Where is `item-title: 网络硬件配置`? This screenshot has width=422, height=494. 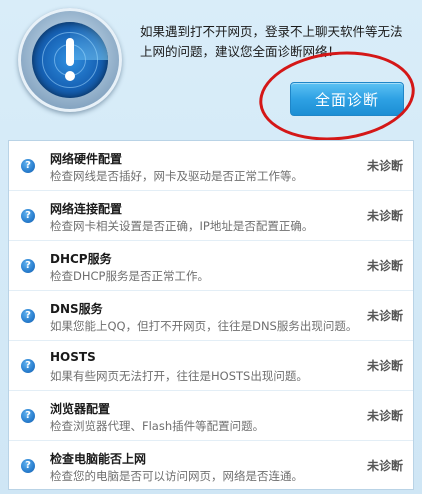 item-title: 网络硬件配置 is located at coordinates (86, 159).